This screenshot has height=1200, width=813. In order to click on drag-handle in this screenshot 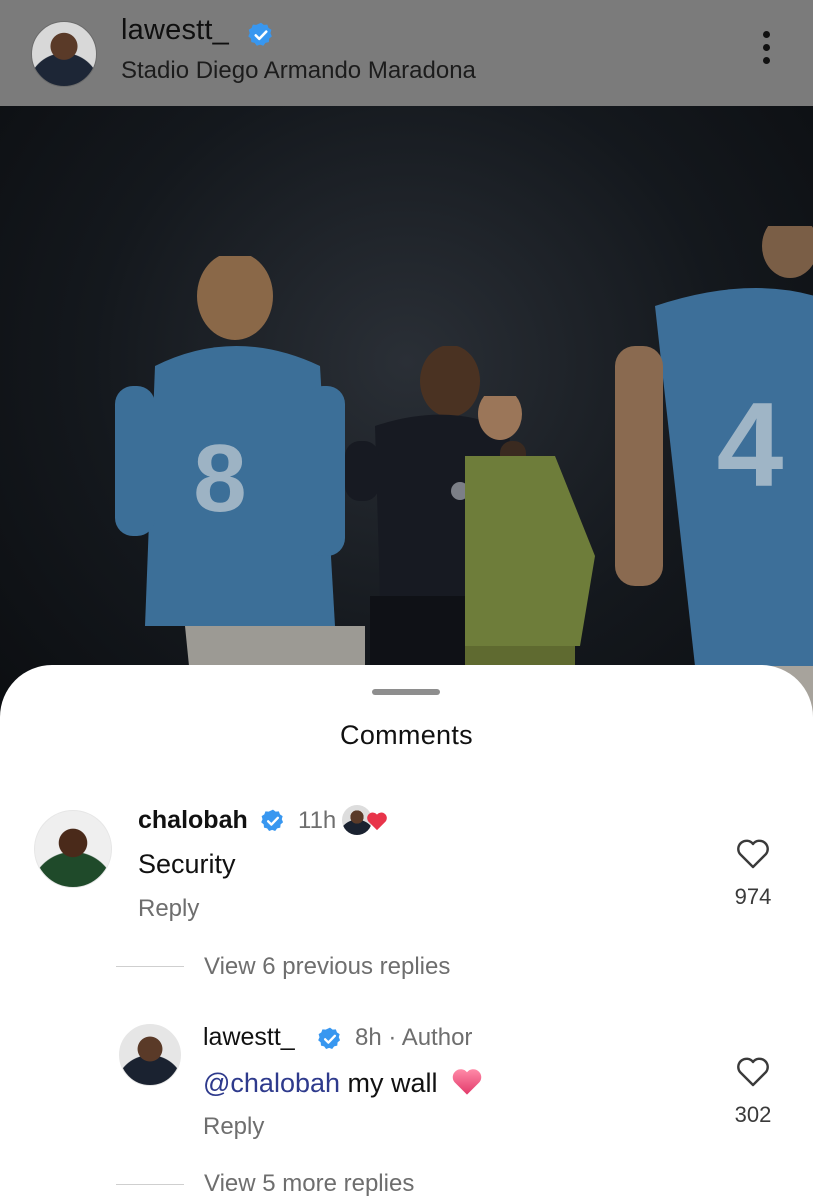, I will do `click(406, 692)`.